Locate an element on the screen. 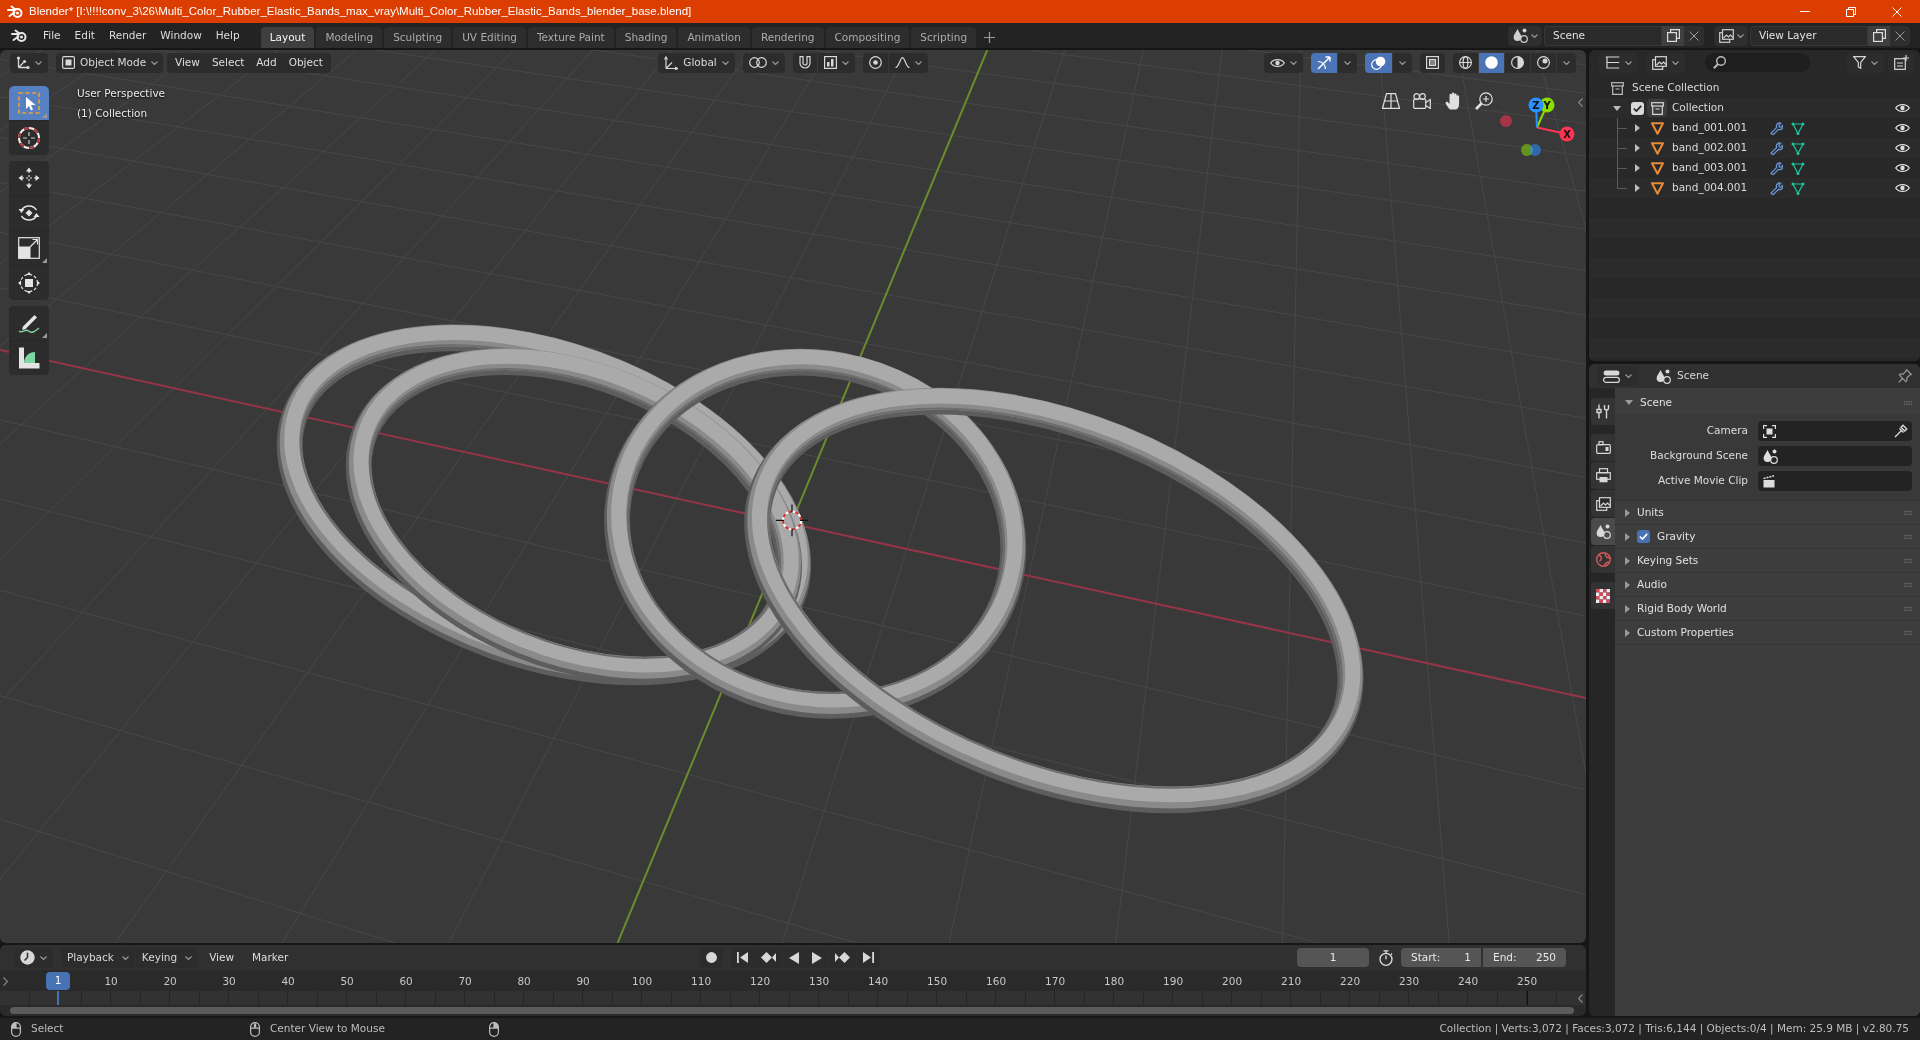 This screenshot has height=1040, width=1920. scrollbar is located at coordinates (792, 1010).